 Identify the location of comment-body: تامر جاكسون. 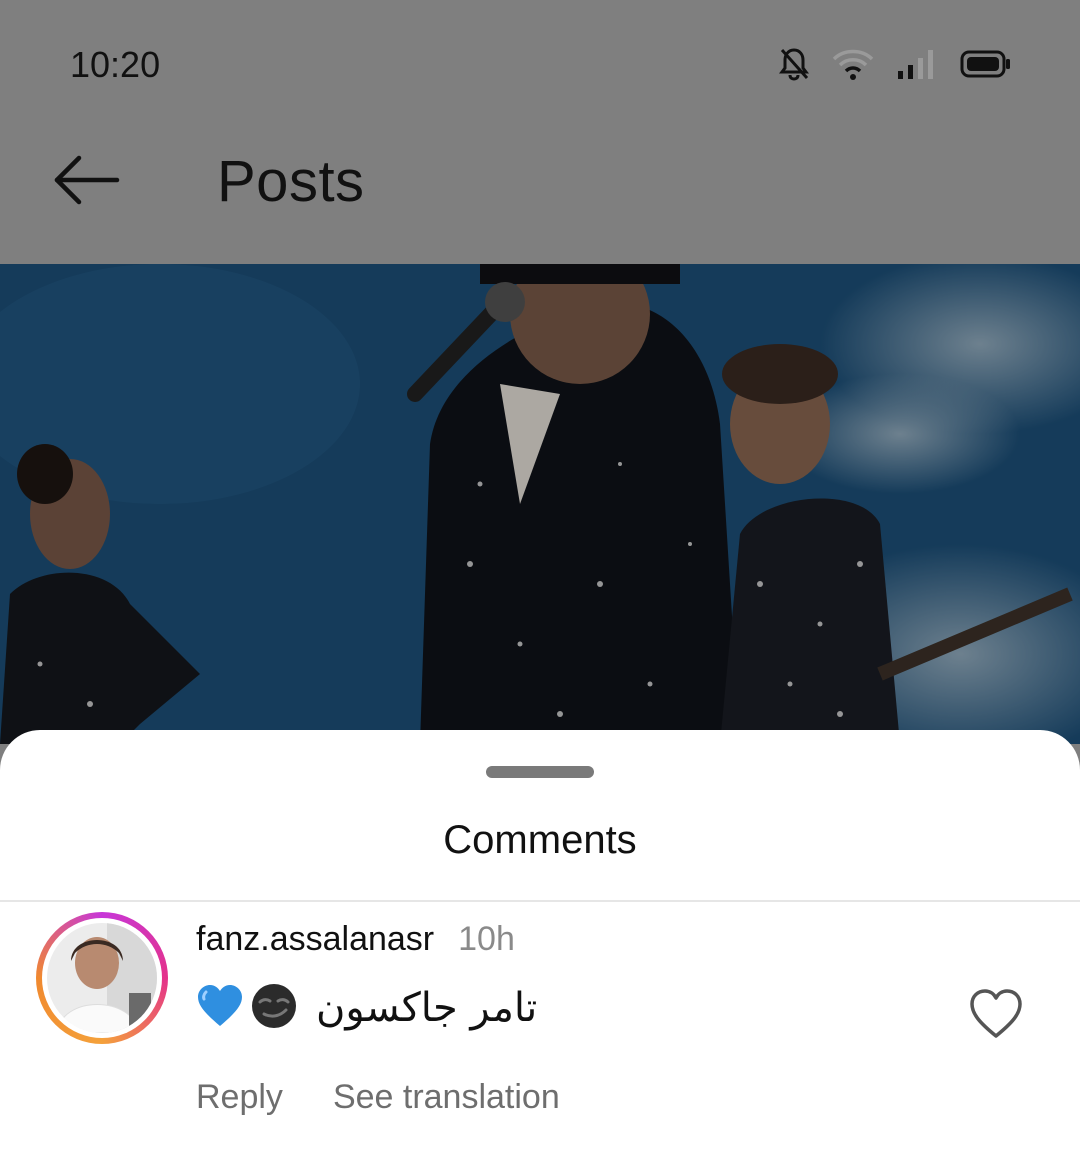
(366, 1008).